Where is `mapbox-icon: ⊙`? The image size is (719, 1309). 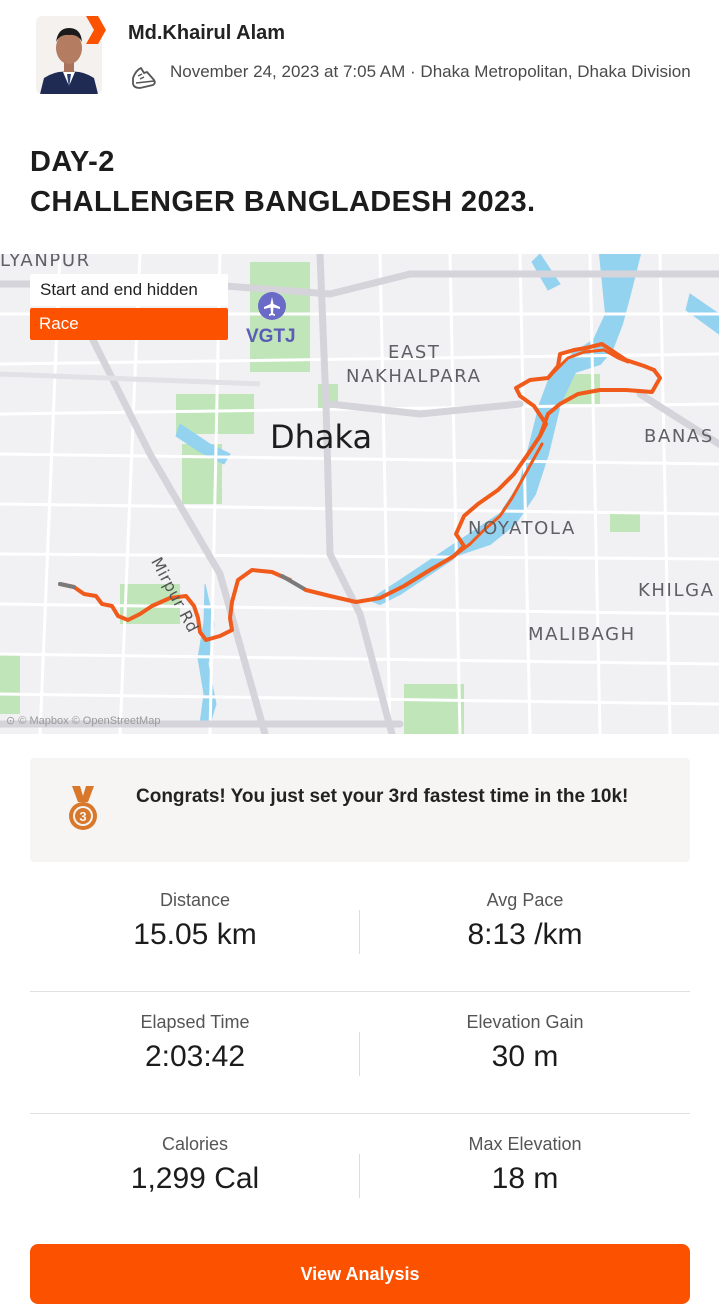 mapbox-icon: ⊙ is located at coordinates (12, 721).